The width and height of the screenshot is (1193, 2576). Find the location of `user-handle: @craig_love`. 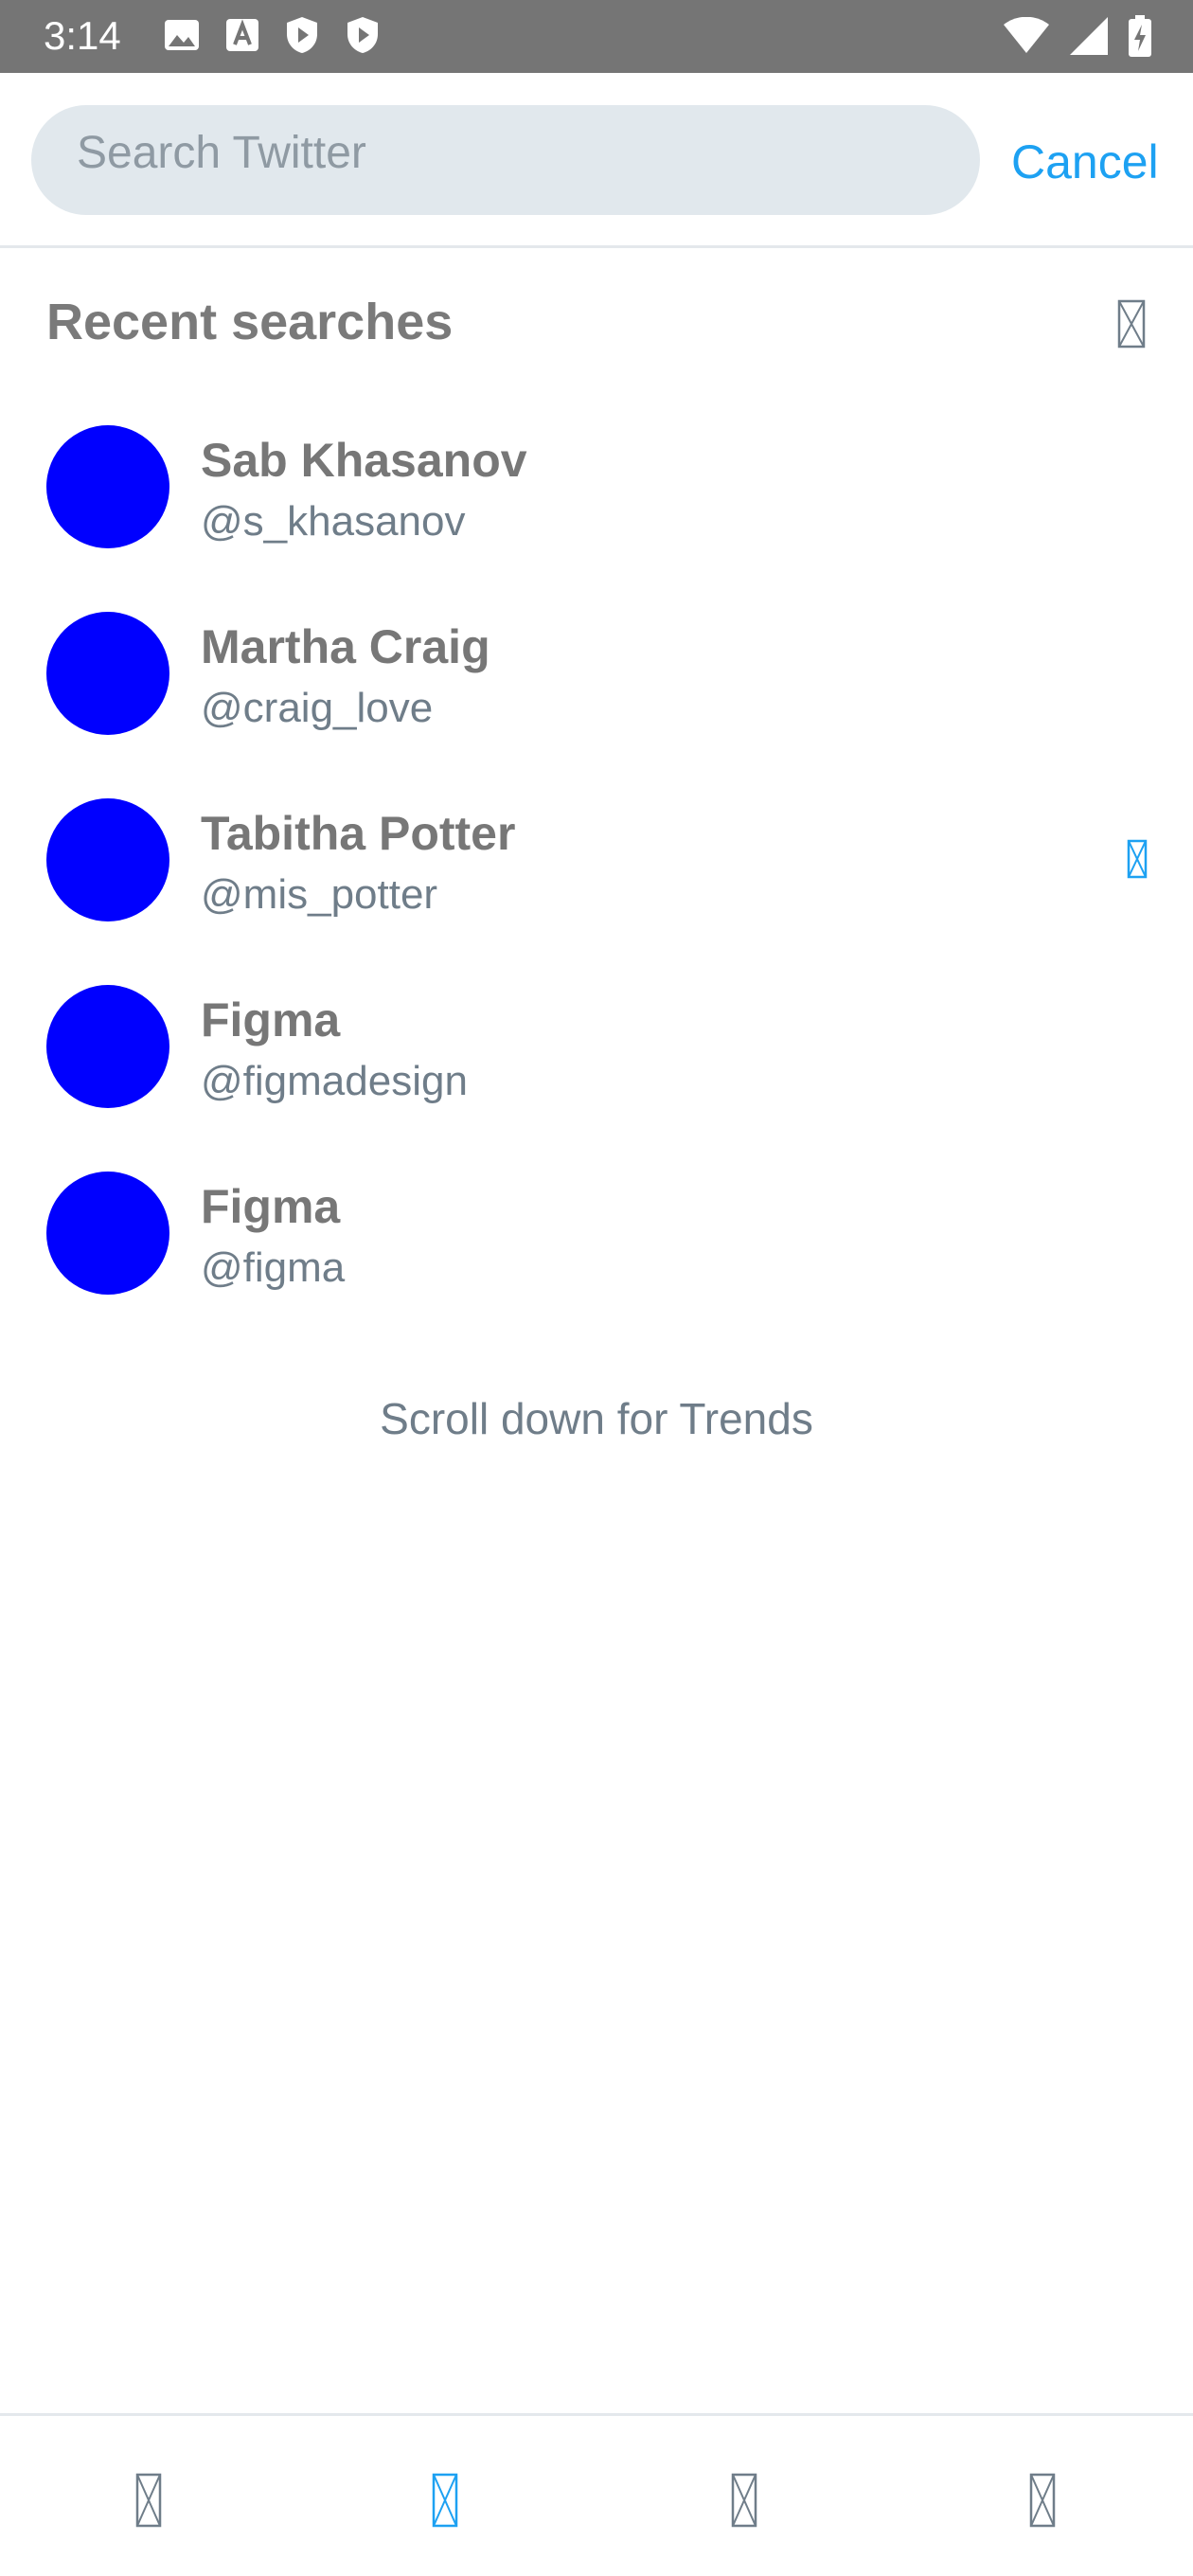

user-handle: @craig_love is located at coordinates (317, 708).